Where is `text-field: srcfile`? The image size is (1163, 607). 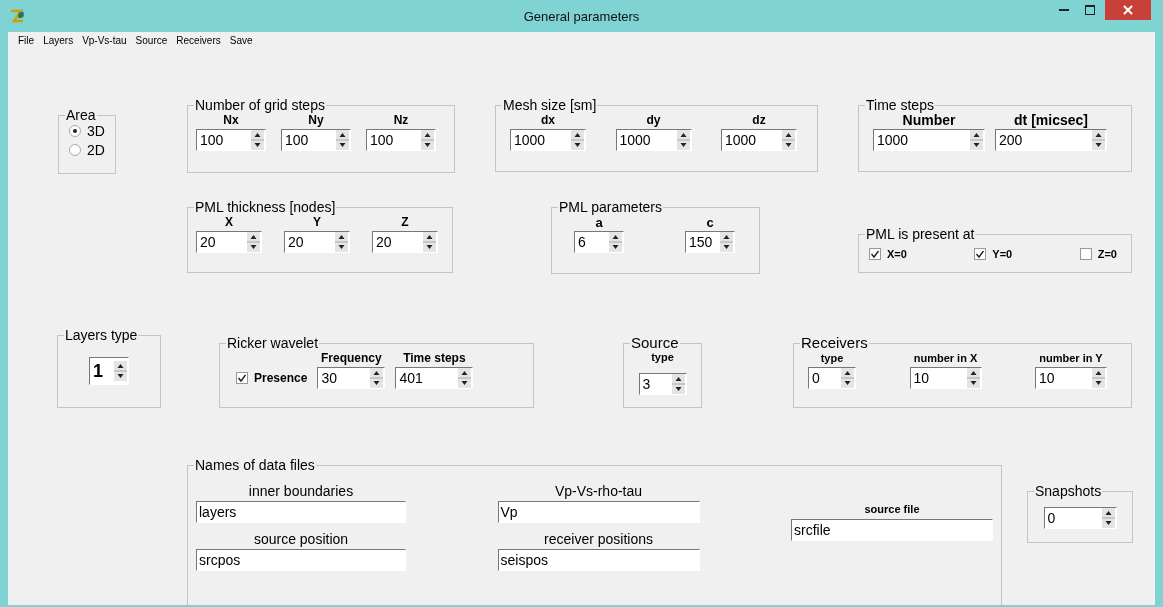 text-field: srcfile is located at coordinates (892, 530).